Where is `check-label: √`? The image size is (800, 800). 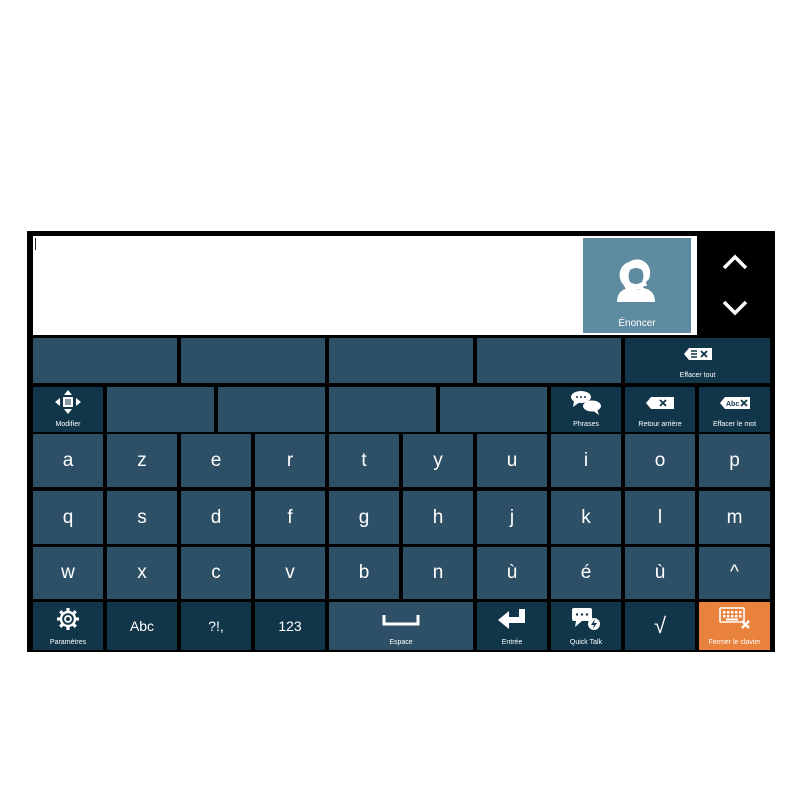
check-label: √ is located at coordinates (660, 625).